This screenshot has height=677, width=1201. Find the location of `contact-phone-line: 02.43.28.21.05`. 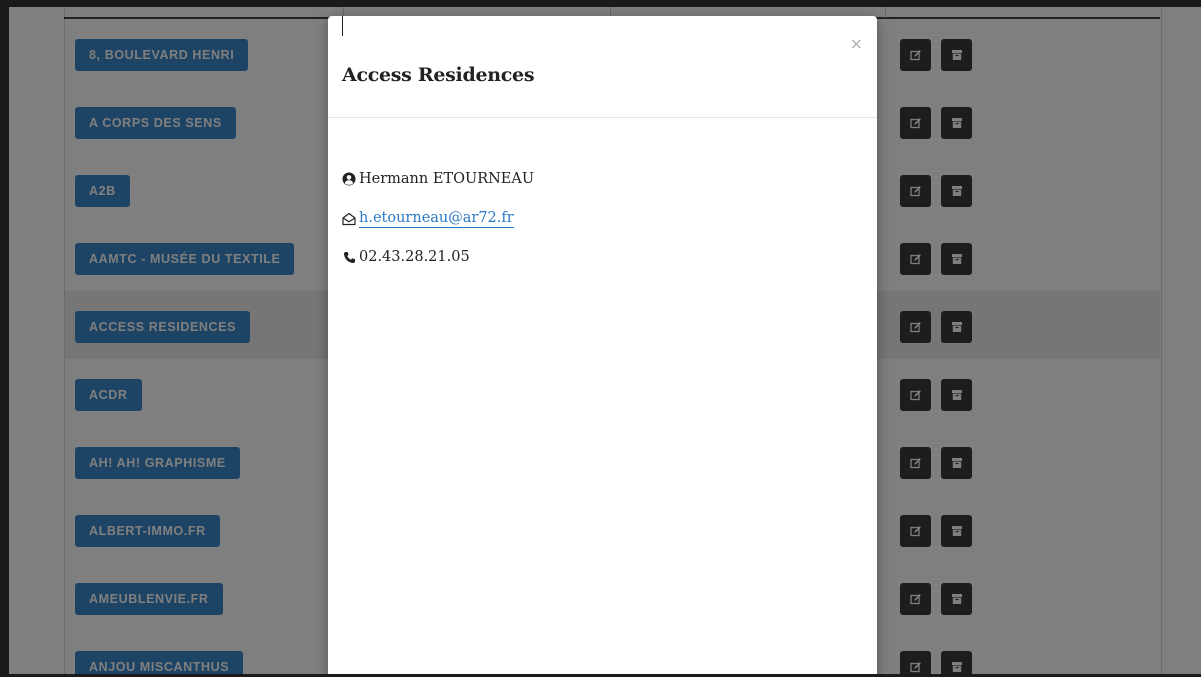

contact-phone-line: 02.43.28.21.05 is located at coordinates (406, 257).